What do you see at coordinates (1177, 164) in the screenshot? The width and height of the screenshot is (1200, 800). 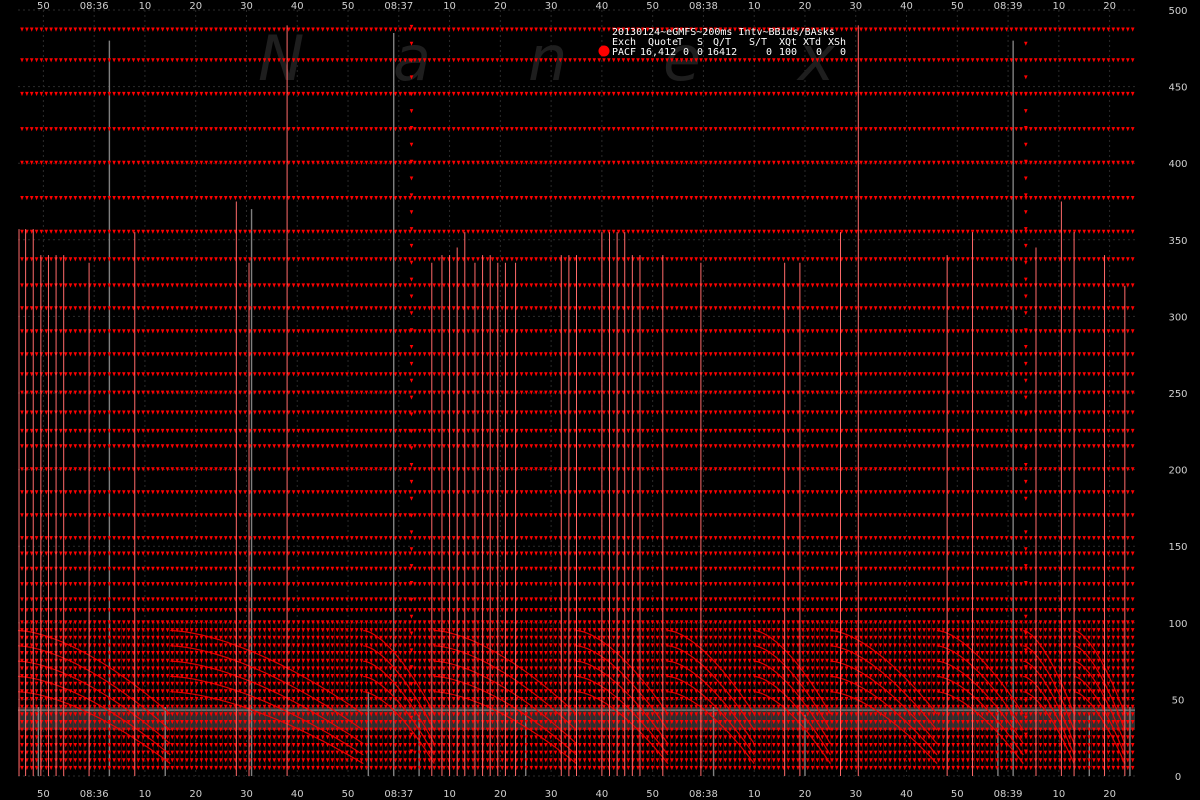 I see `y-tick-label: 400` at bounding box center [1177, 164].